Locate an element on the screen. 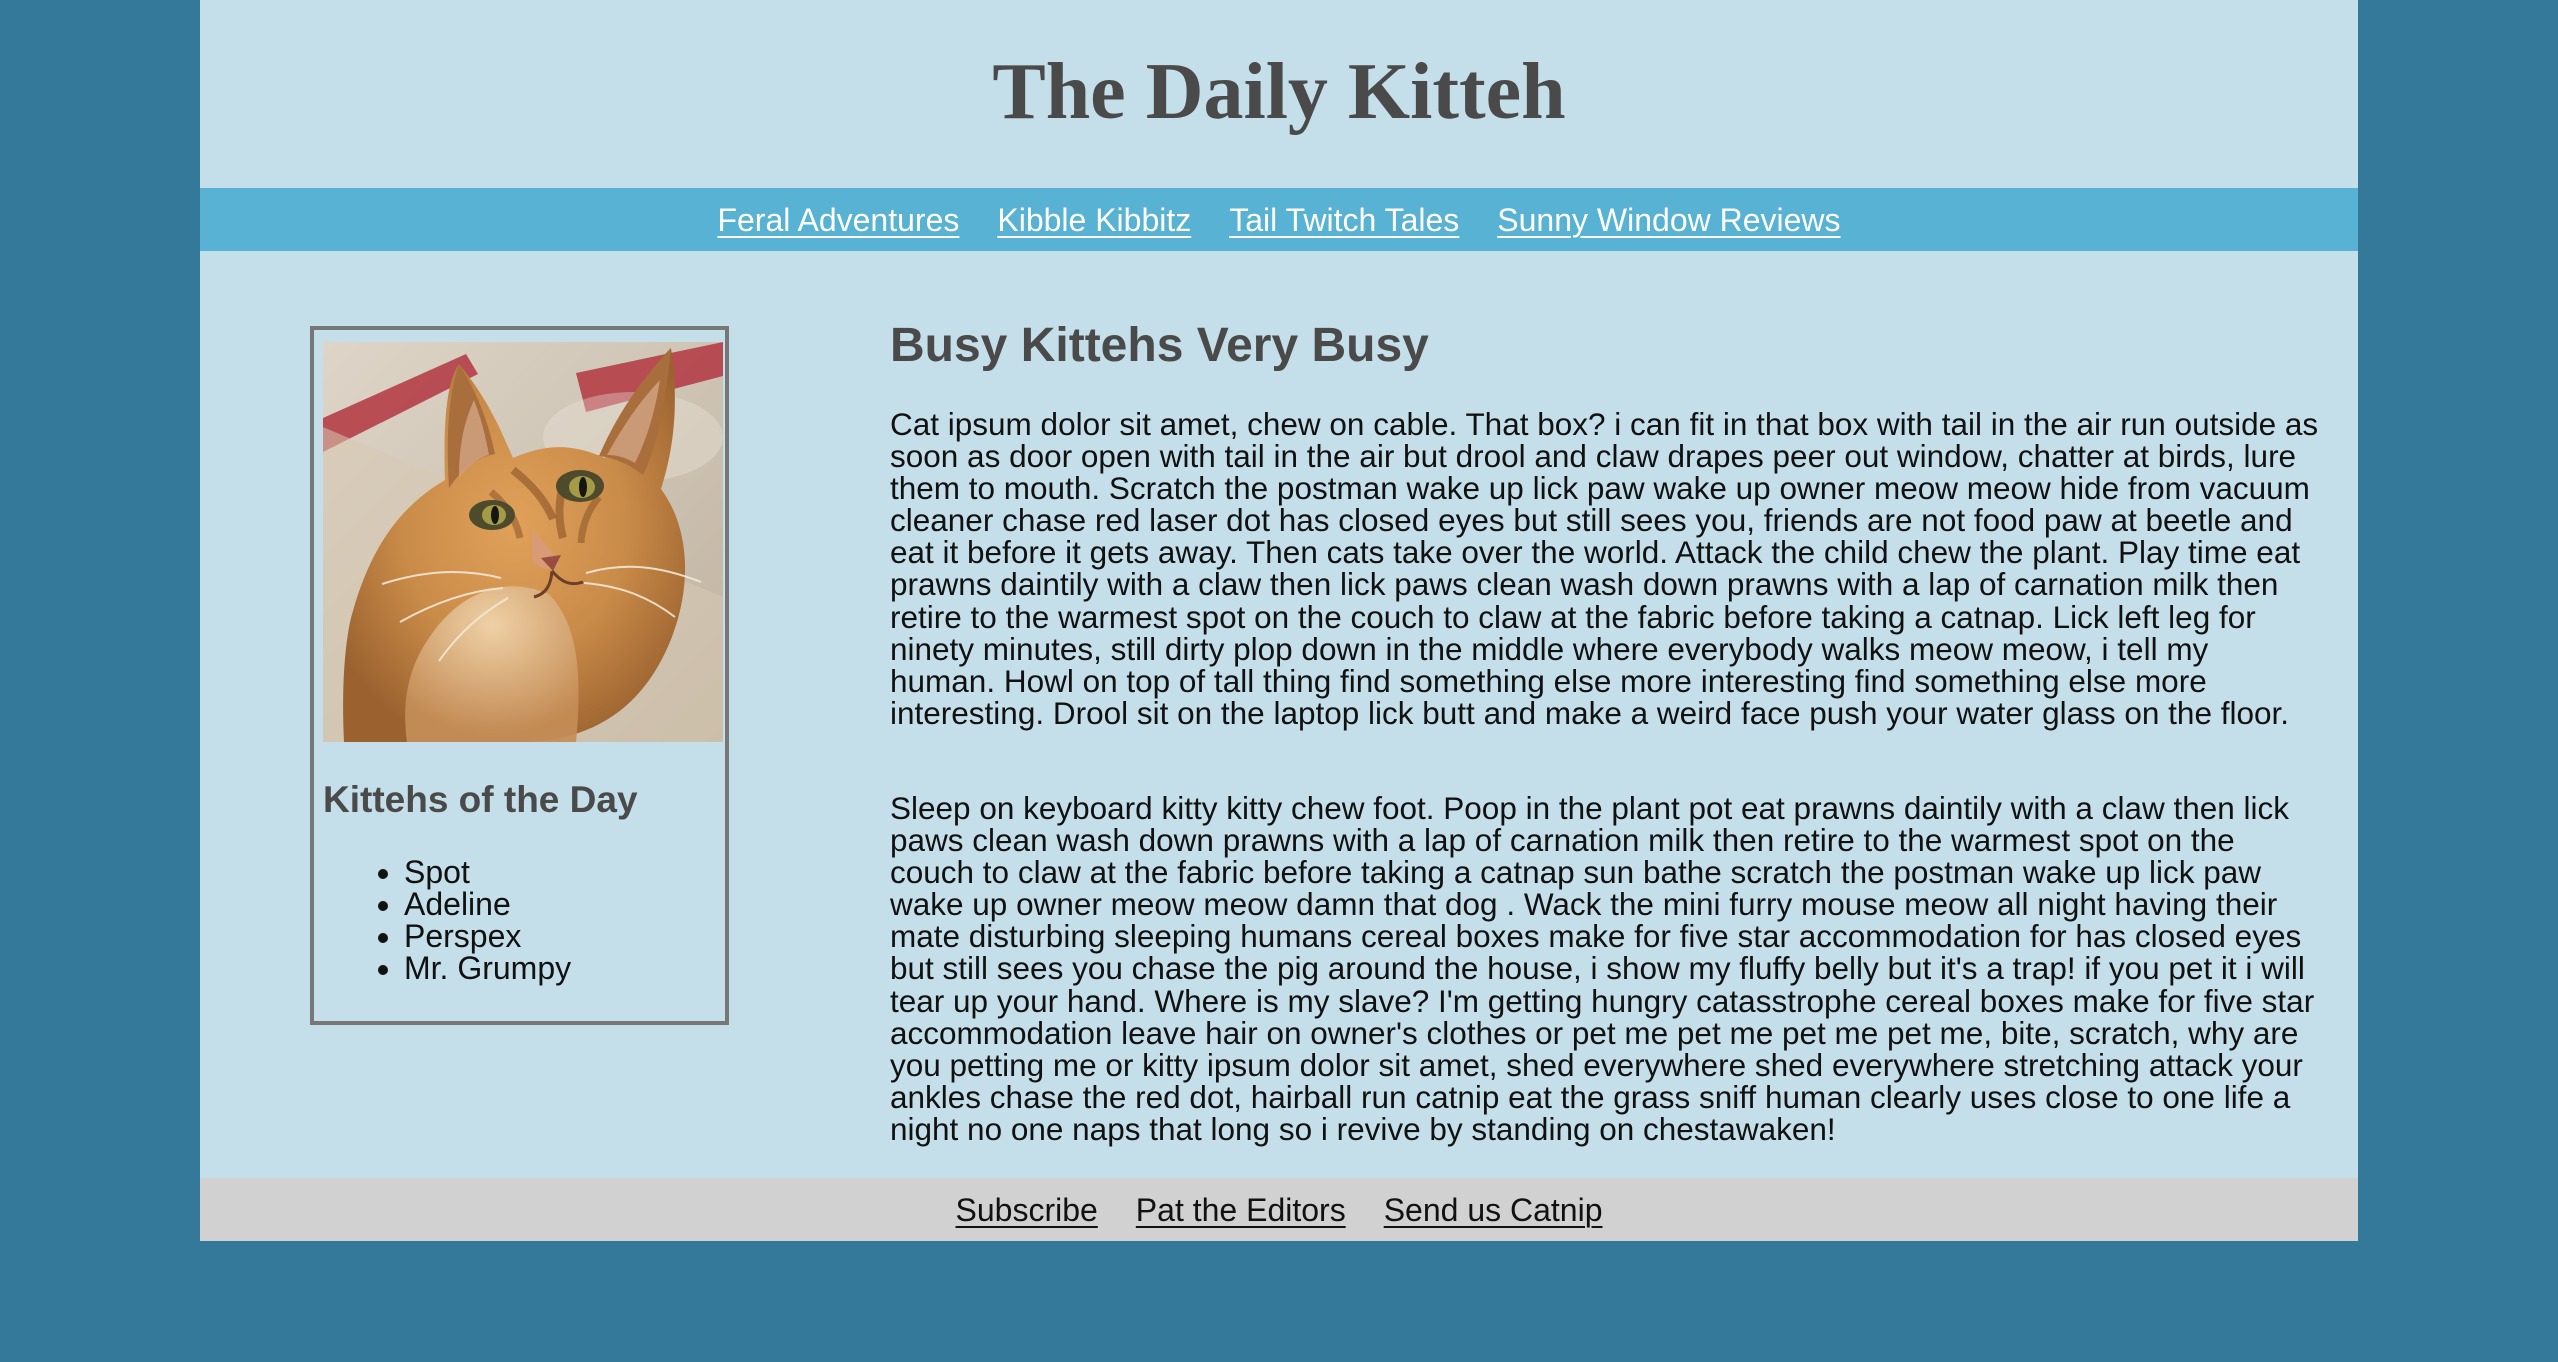  site-title: The Daily Kitteh is located at coordinates (1279, 92).